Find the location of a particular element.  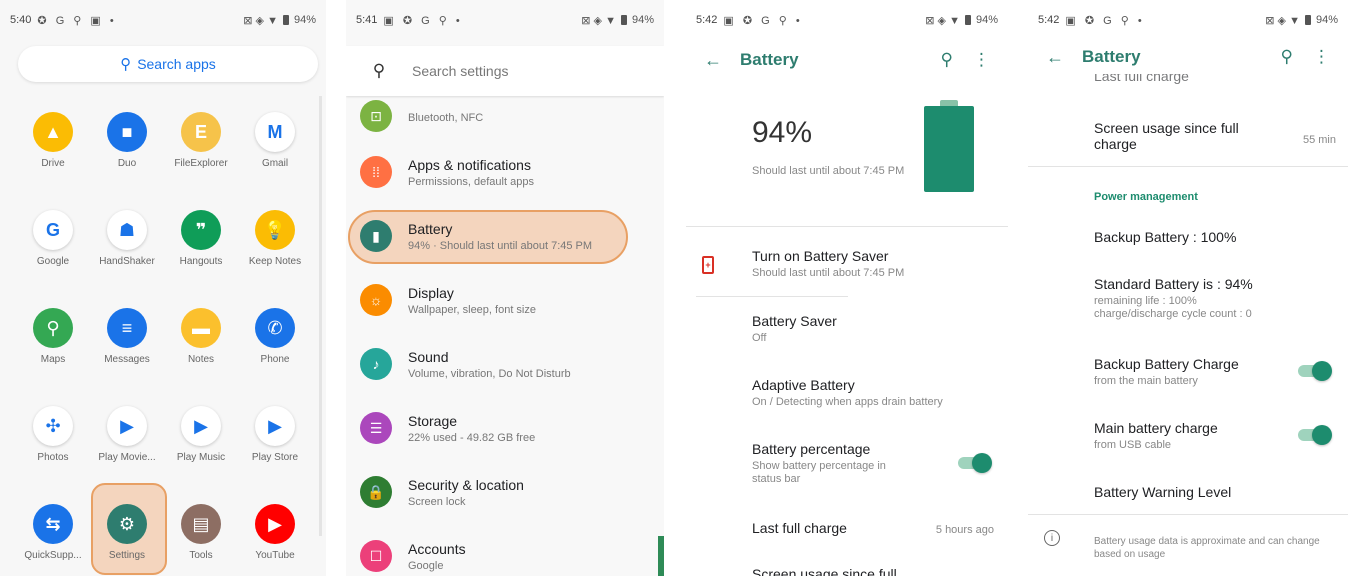

app-handshaker: ☗ HandShaker is located at coordinates (127, 238).